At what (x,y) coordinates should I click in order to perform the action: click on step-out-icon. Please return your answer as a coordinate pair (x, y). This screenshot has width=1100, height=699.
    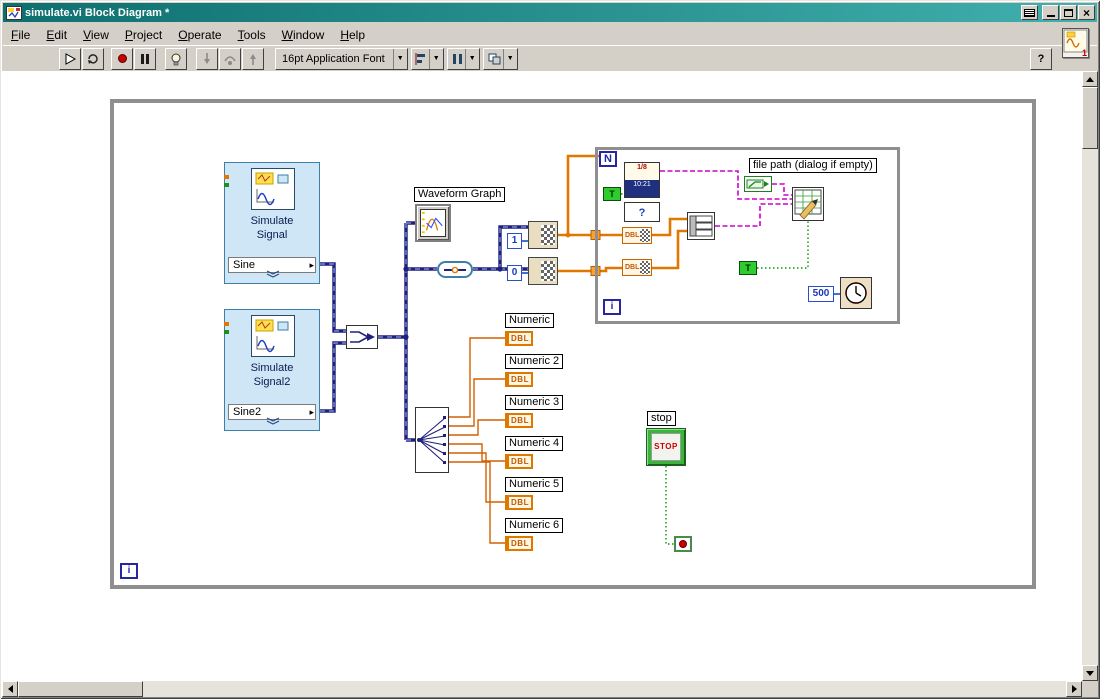
    Looking at the image, I should click on (253, 59).